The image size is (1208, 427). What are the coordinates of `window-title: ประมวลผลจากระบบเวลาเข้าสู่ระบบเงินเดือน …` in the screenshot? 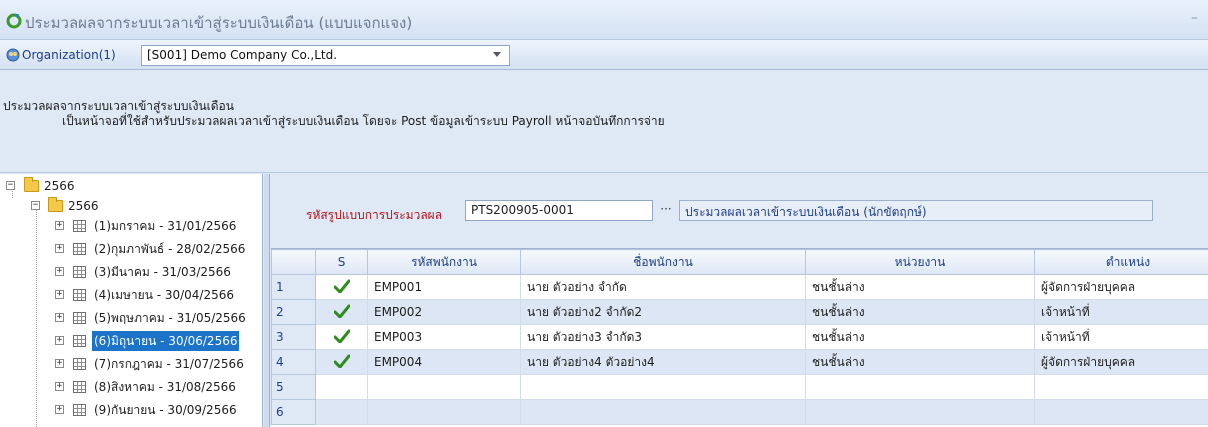 It's located at (219, 23).